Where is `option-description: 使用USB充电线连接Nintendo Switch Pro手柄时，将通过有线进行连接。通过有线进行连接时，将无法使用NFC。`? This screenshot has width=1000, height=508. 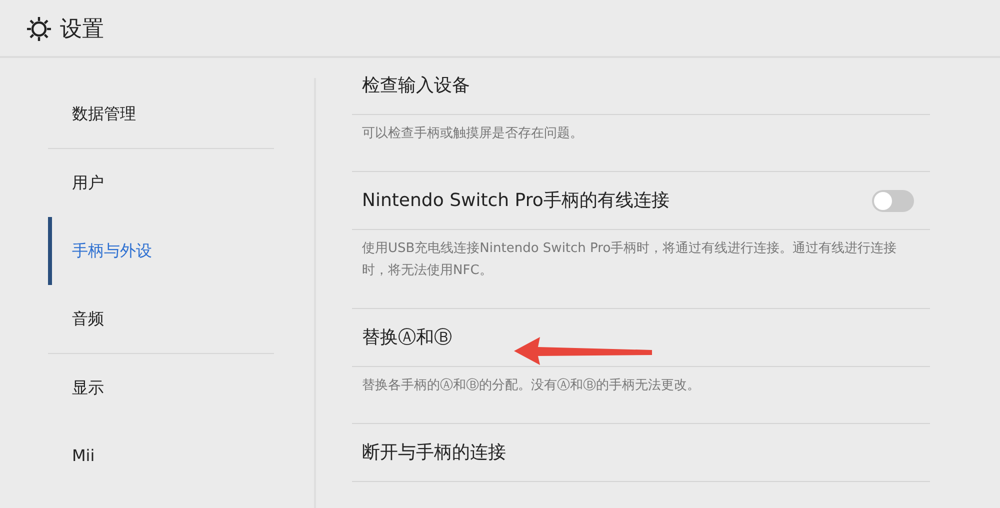
option-description: 使用USB充电线连接Nintendo Switch Pro手柄时，将通过有线进行连接。通过有线进行连接时，将无法使用NFC。 is located at coordinates (630, 260).